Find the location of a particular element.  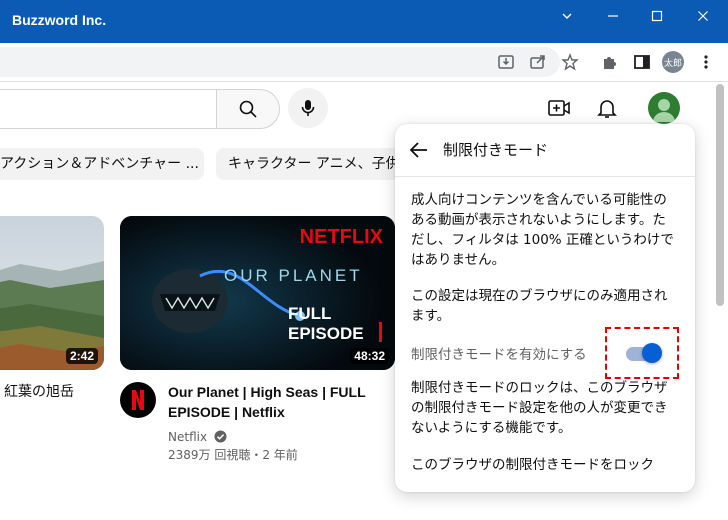

search-icon is located at coordinates (248, 109).